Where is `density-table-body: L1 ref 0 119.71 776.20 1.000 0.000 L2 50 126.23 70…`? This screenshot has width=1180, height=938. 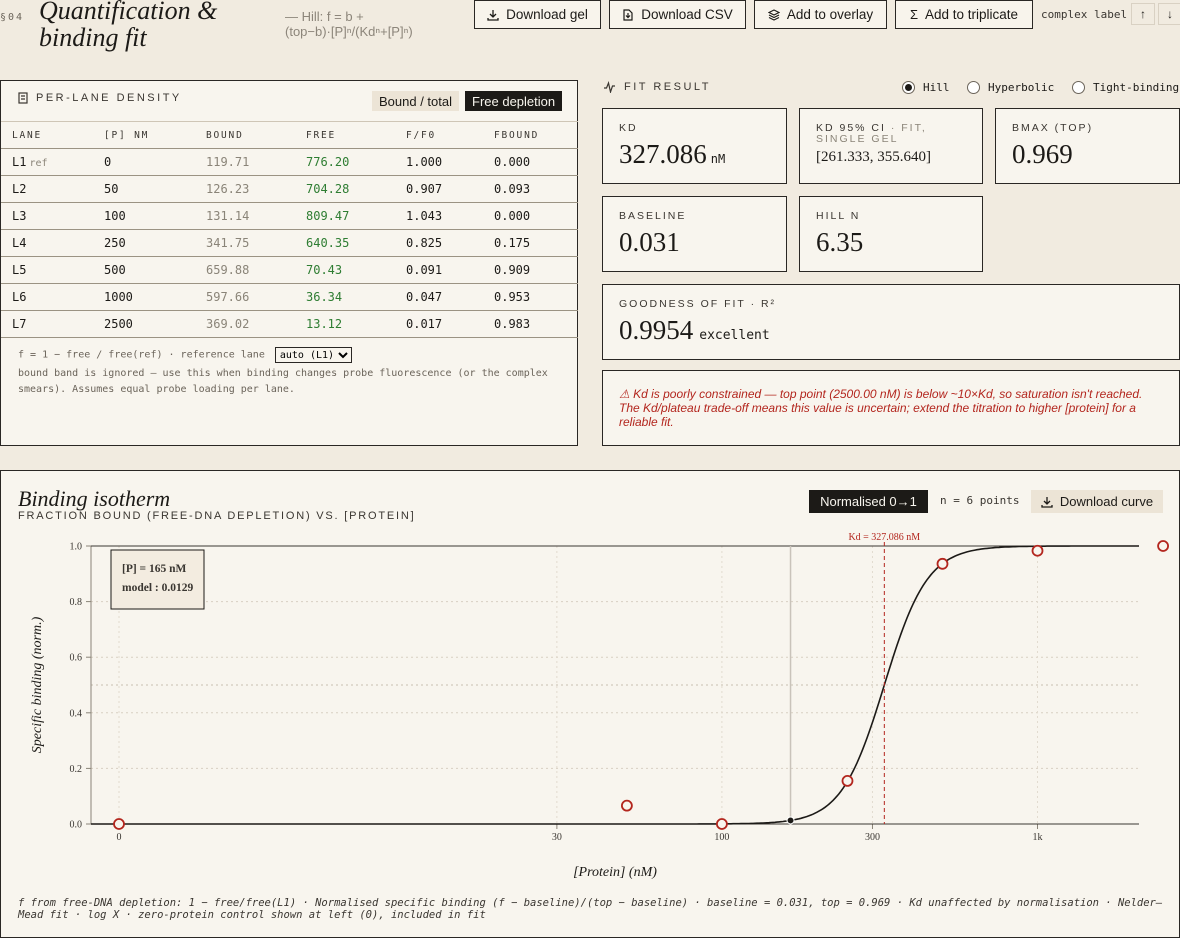 density-table-body: L1 ref 0 119.71 776.20 1.000 0.000 L2 50 126.23 70… is located at coordinates (289, 243).